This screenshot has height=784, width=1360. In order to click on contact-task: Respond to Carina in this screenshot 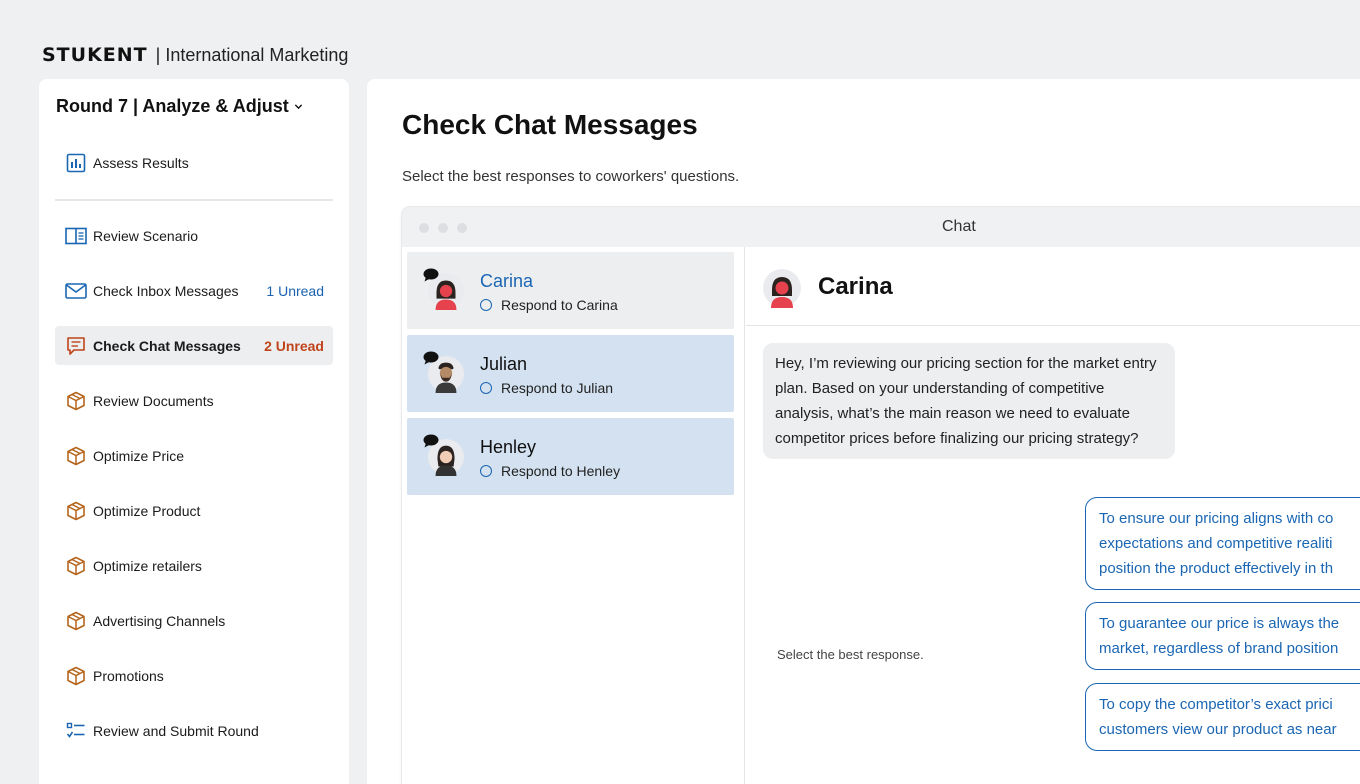, I will do `click(549, 305)`.